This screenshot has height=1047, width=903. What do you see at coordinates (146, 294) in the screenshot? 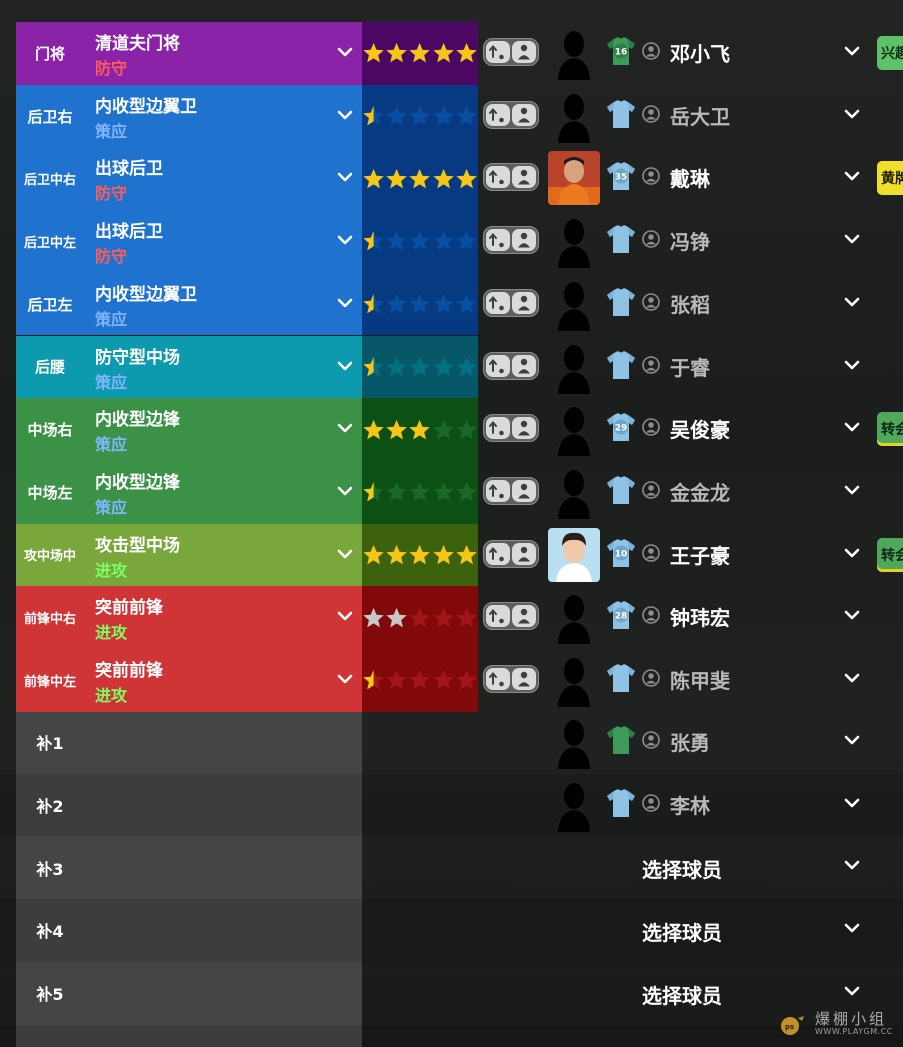
I see `role-name: 内收型边翼卫` at bounding box center [146, 294].